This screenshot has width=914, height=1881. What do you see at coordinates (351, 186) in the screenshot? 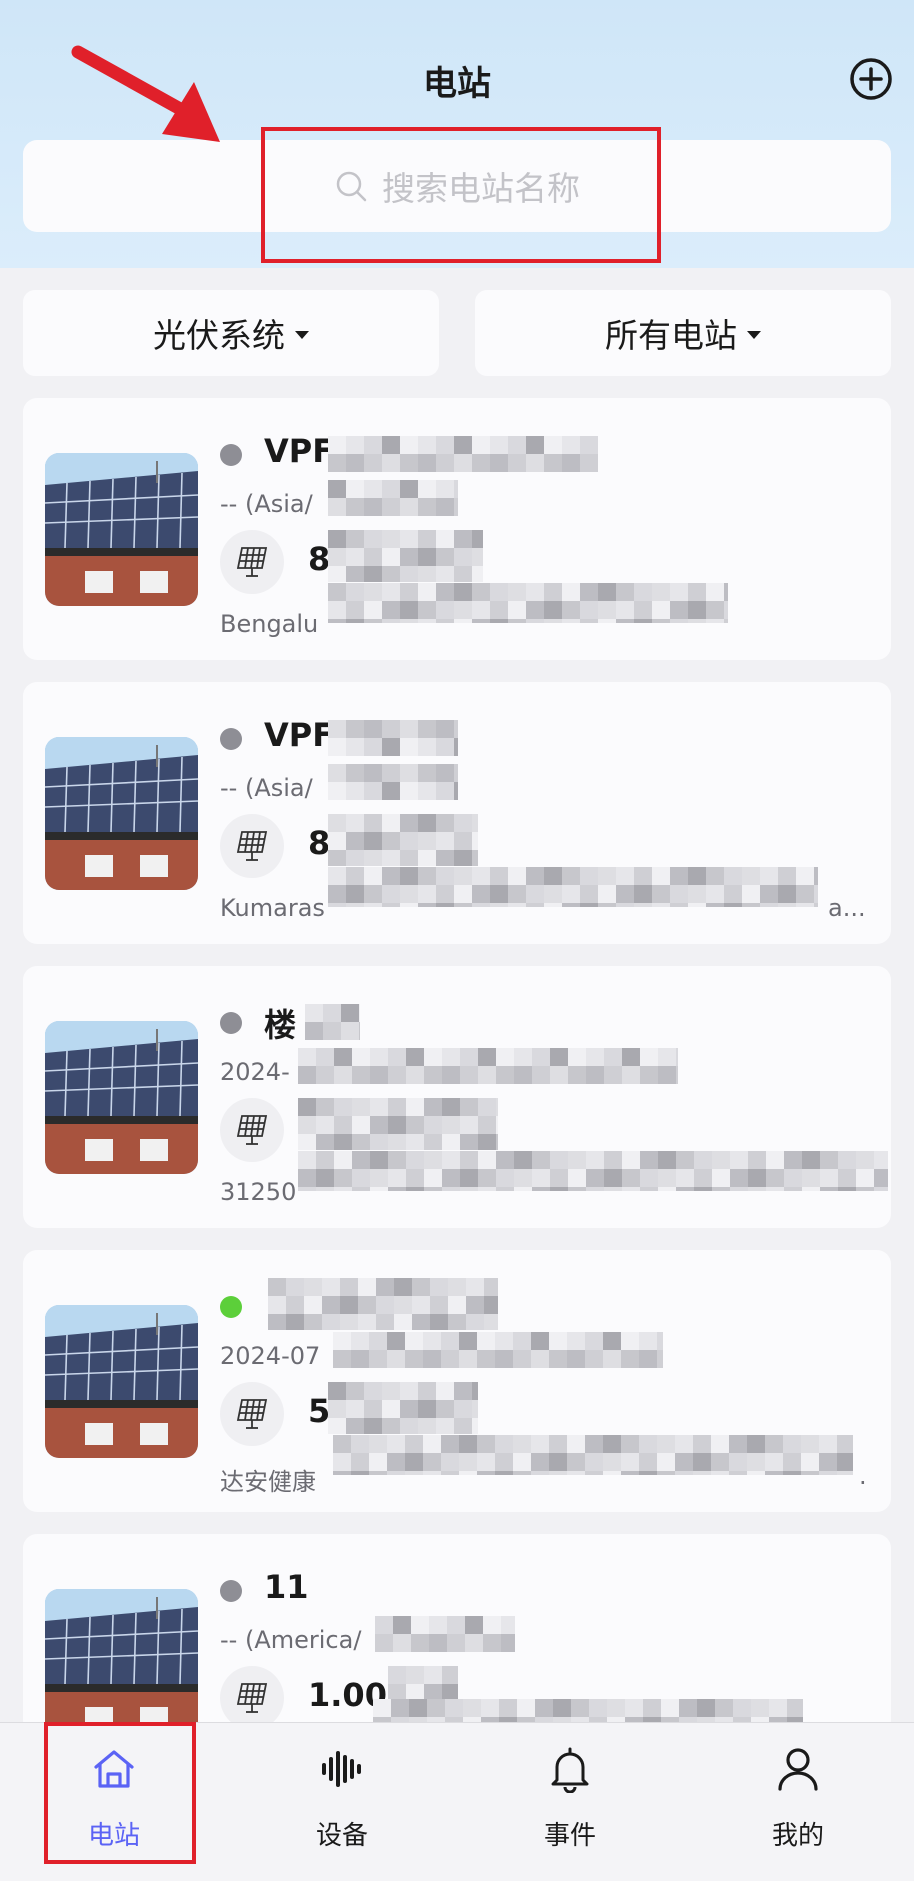
I see `search-icon` at bounding box center [351, 186].